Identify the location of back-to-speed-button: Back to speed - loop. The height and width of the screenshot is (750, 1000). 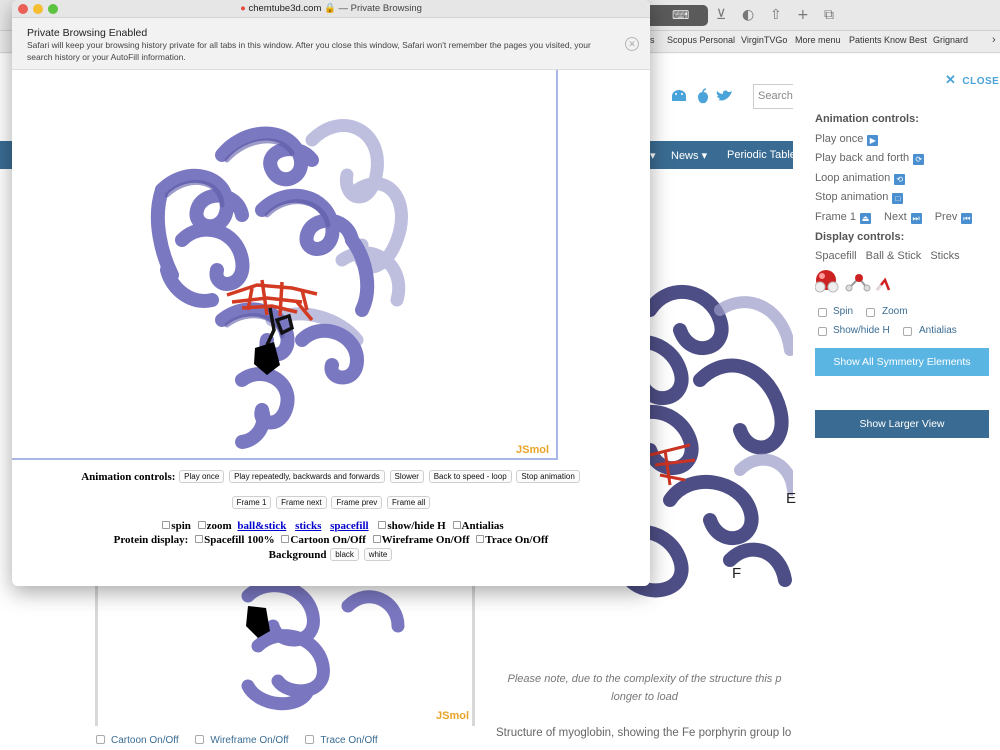
(470, 476).